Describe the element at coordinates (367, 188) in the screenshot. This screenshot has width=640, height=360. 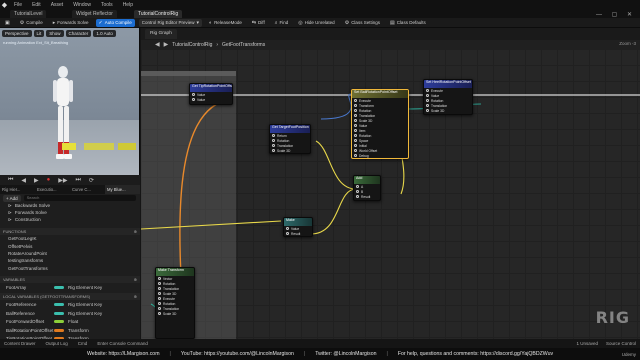
I see `math-node: Add A B Result` at that location.